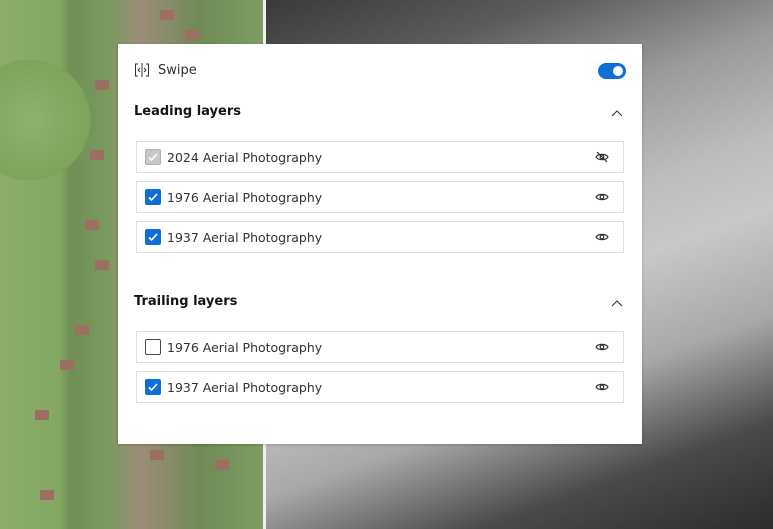 The image size is (773, 529). I want to click on trailing-layers-title: Trailing layers, so click(186, 301).